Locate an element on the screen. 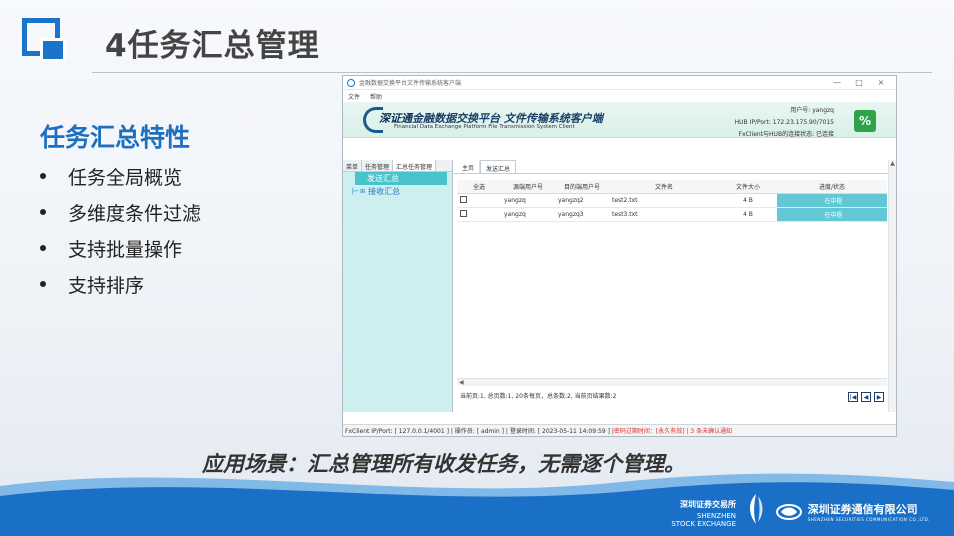 This screenshot has height=536, width=954. connected-status-icon: % is located at coordinates (865, 121).